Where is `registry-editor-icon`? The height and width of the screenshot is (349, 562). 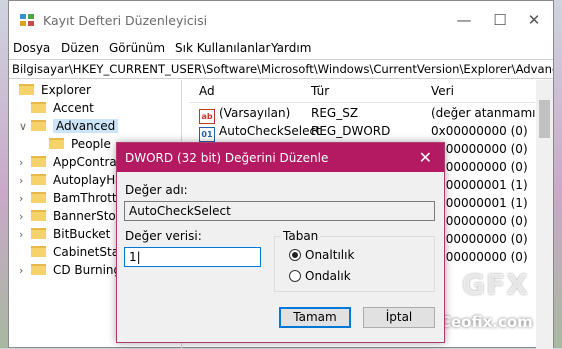 registry-editor-icon is located at coordinates (27, 20).